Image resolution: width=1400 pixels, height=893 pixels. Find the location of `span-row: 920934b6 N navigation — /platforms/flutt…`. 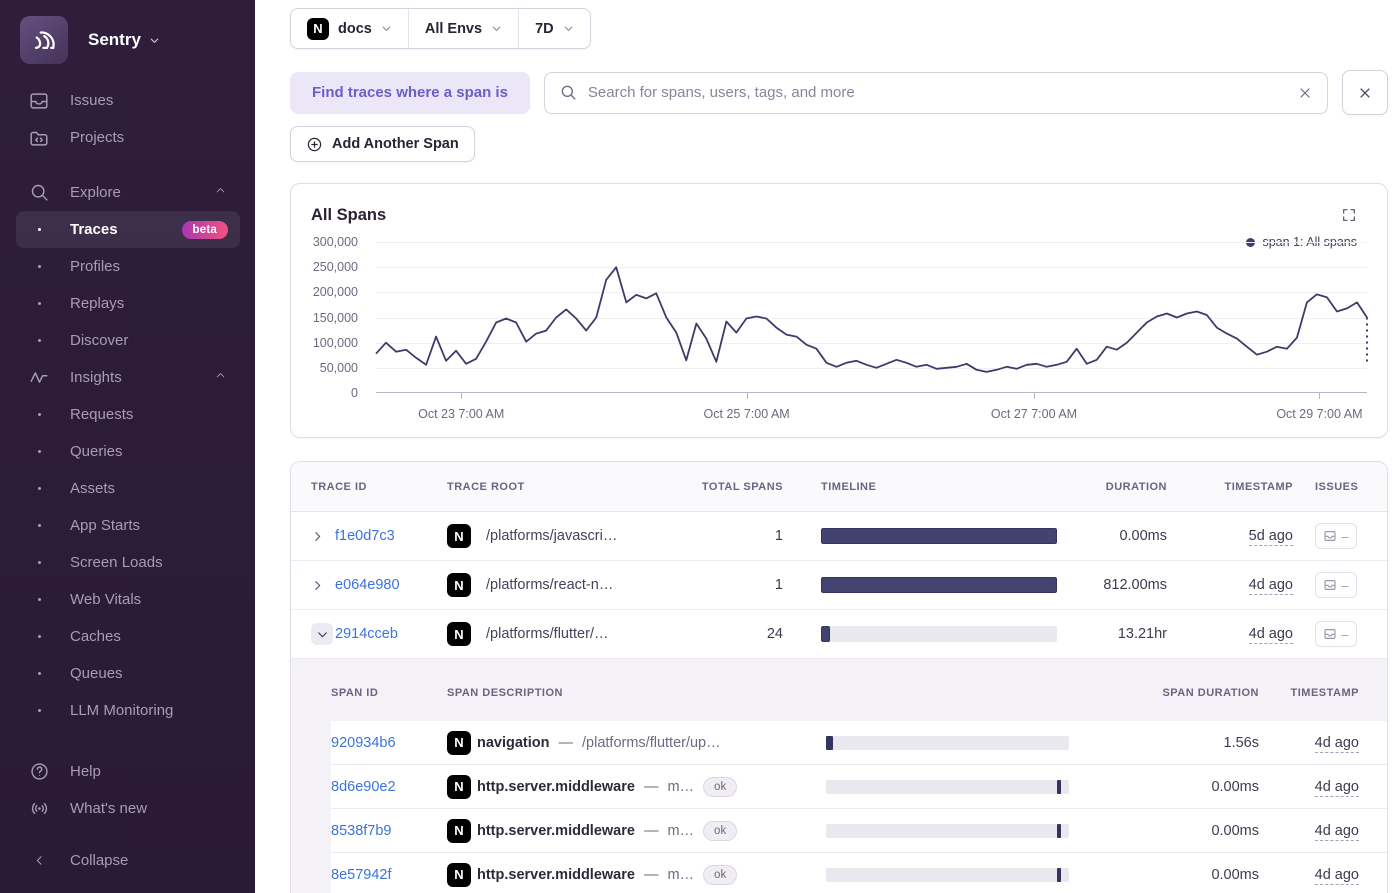

span-row: 920934b6 N navigation — /platforms/flutt… is located at coordinates (859, 743).